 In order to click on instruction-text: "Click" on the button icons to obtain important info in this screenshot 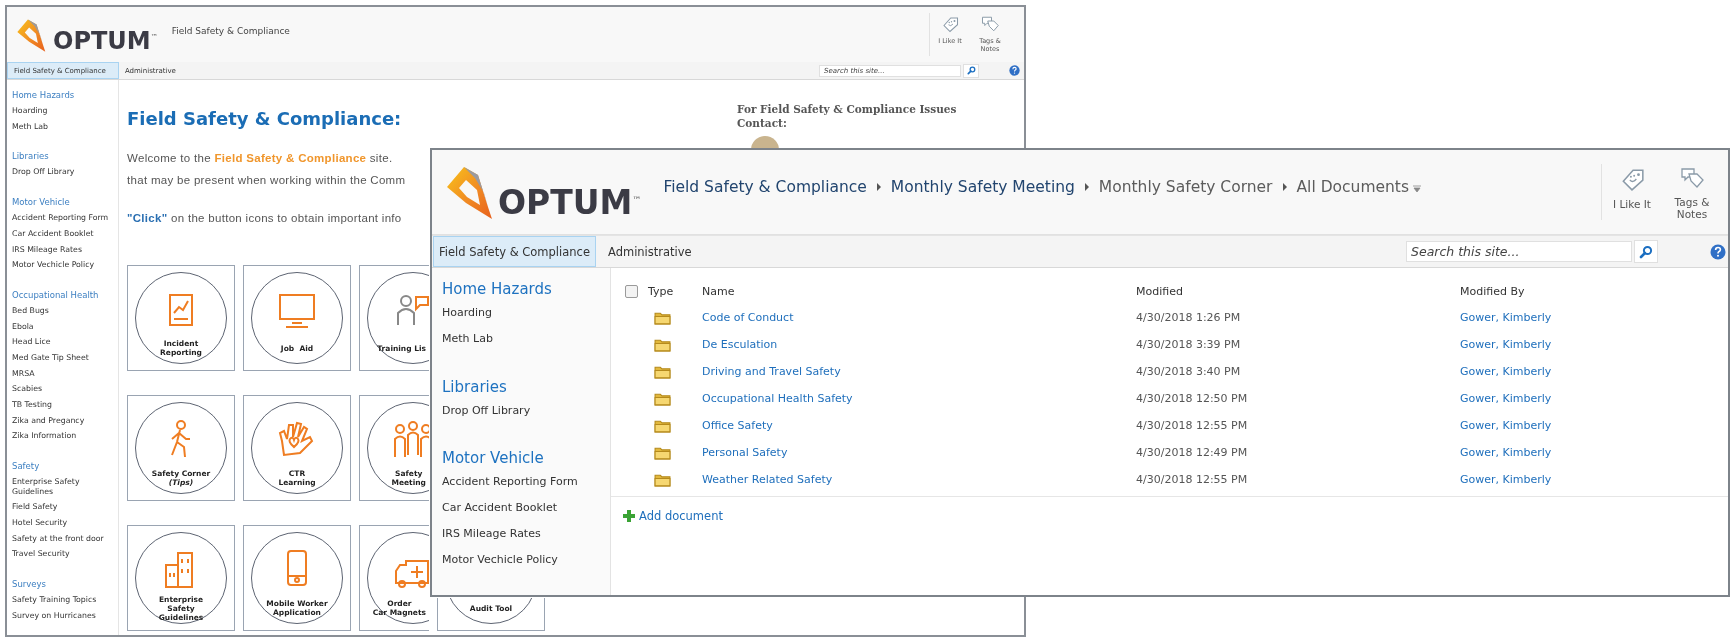, I will do `click(264, 218)`.